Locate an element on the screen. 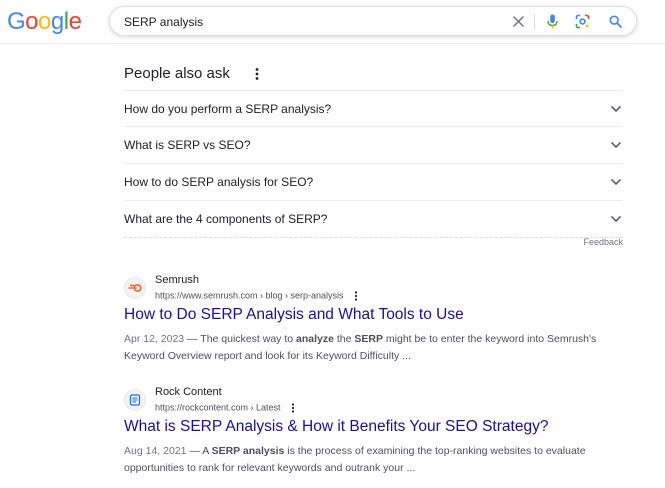  result-url-text: https://rockcontent.com › Latest is located at coordinates (218, 407).